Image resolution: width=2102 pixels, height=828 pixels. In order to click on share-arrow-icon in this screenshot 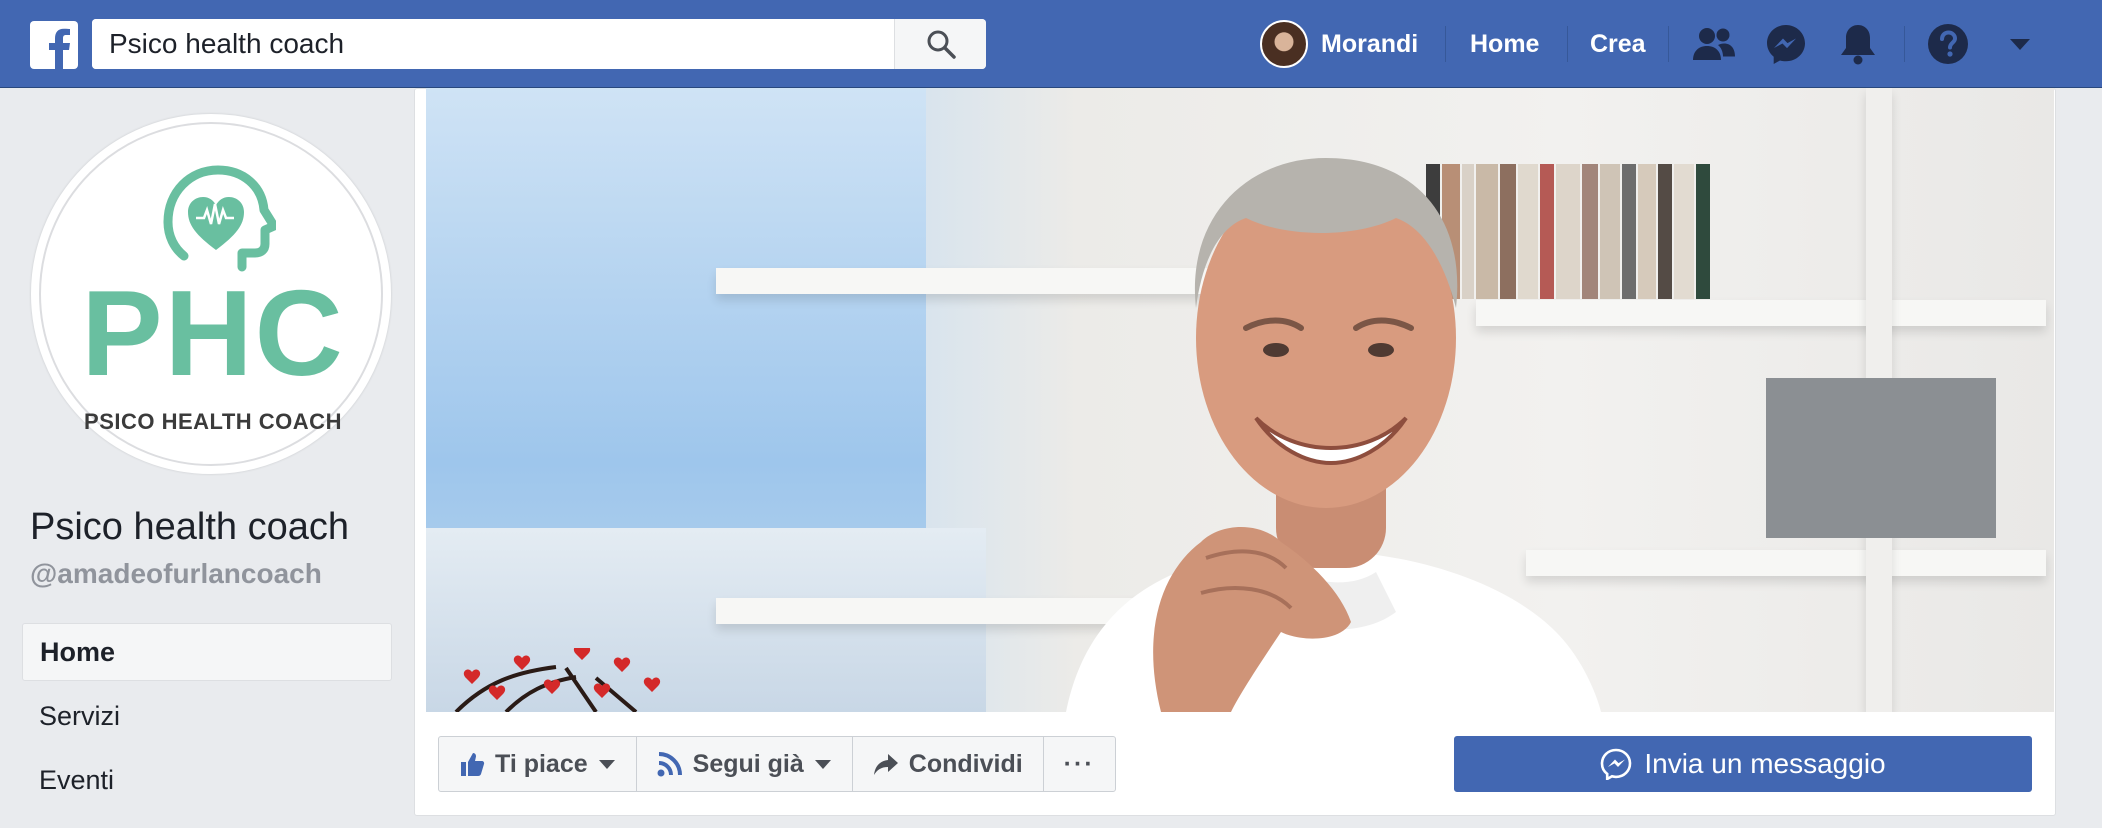, I will do `click(885, 764)`.